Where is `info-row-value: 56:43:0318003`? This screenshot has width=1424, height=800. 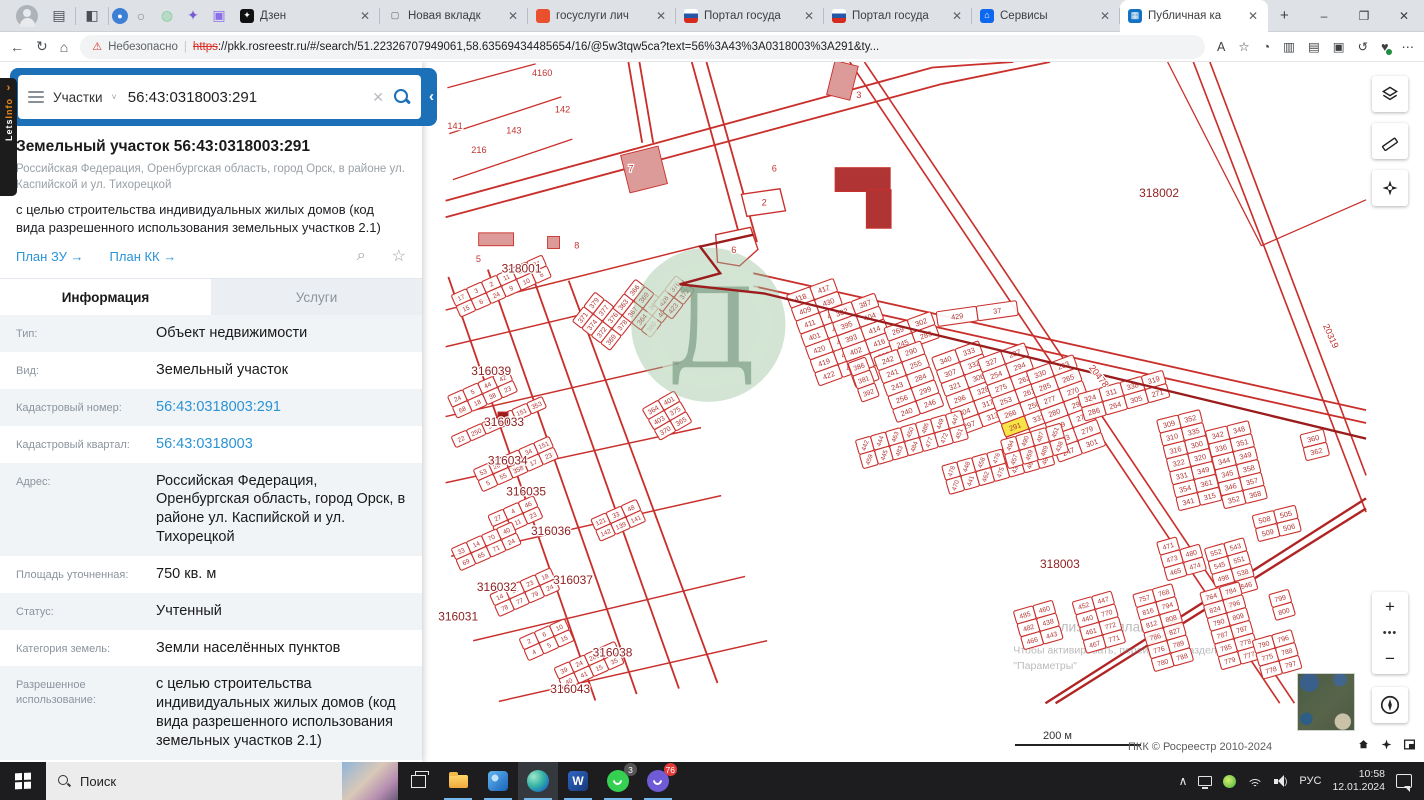
info-row-value: 56:43:0318003 is located at coordinates (281, 444).